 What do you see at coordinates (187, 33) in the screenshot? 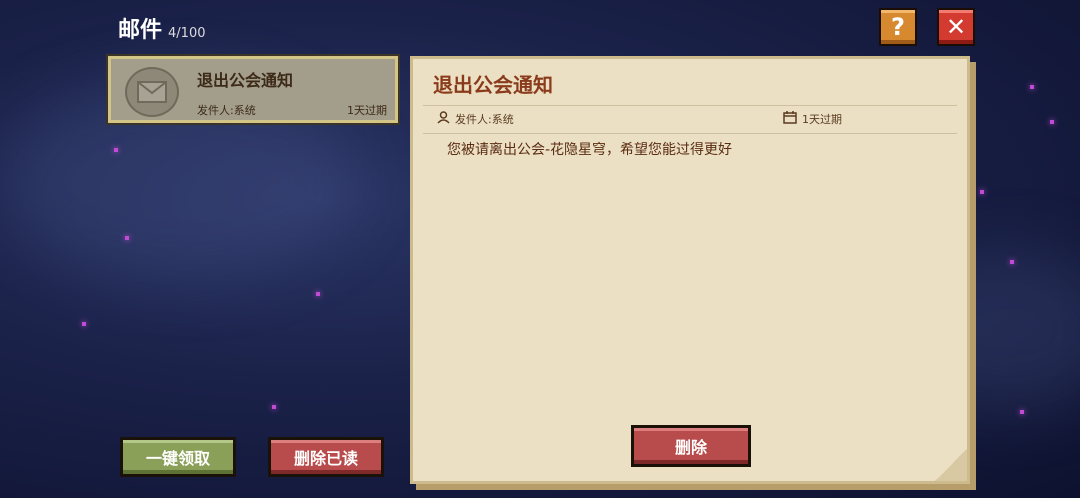
I see `mail-count: 4/100` at bounding box center [187, 33].